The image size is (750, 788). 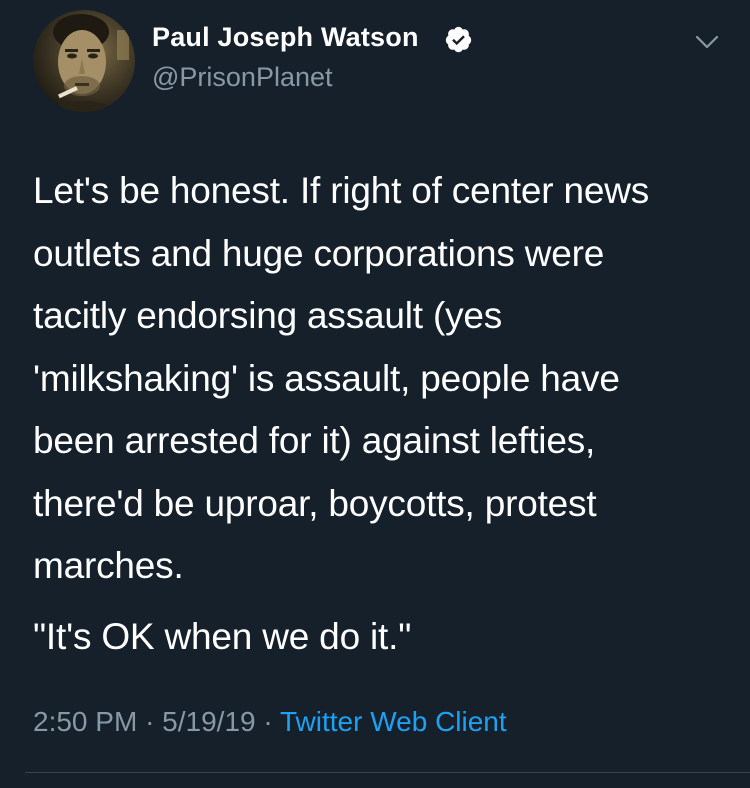 I want to click on author-handle: @PrisonPlanet, so click(x=242, y=77).